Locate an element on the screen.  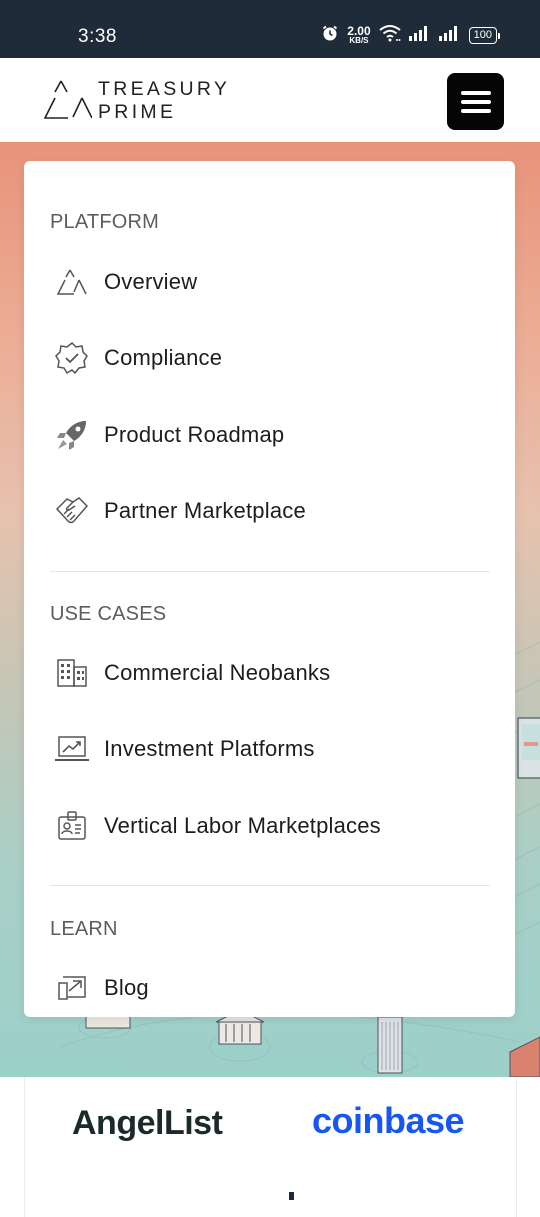
menu-item-investment-platforms: Investment Platforms is located at coordinates (274, 749).